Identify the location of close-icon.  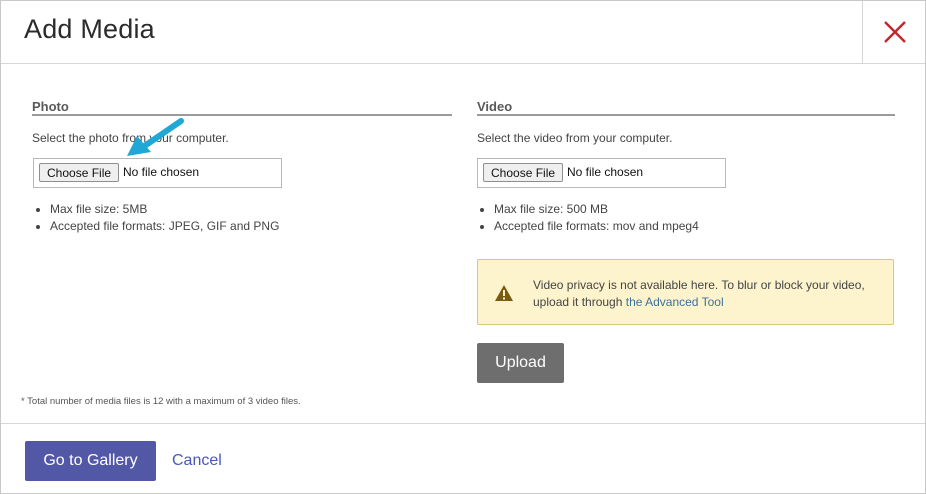
(895, 32).